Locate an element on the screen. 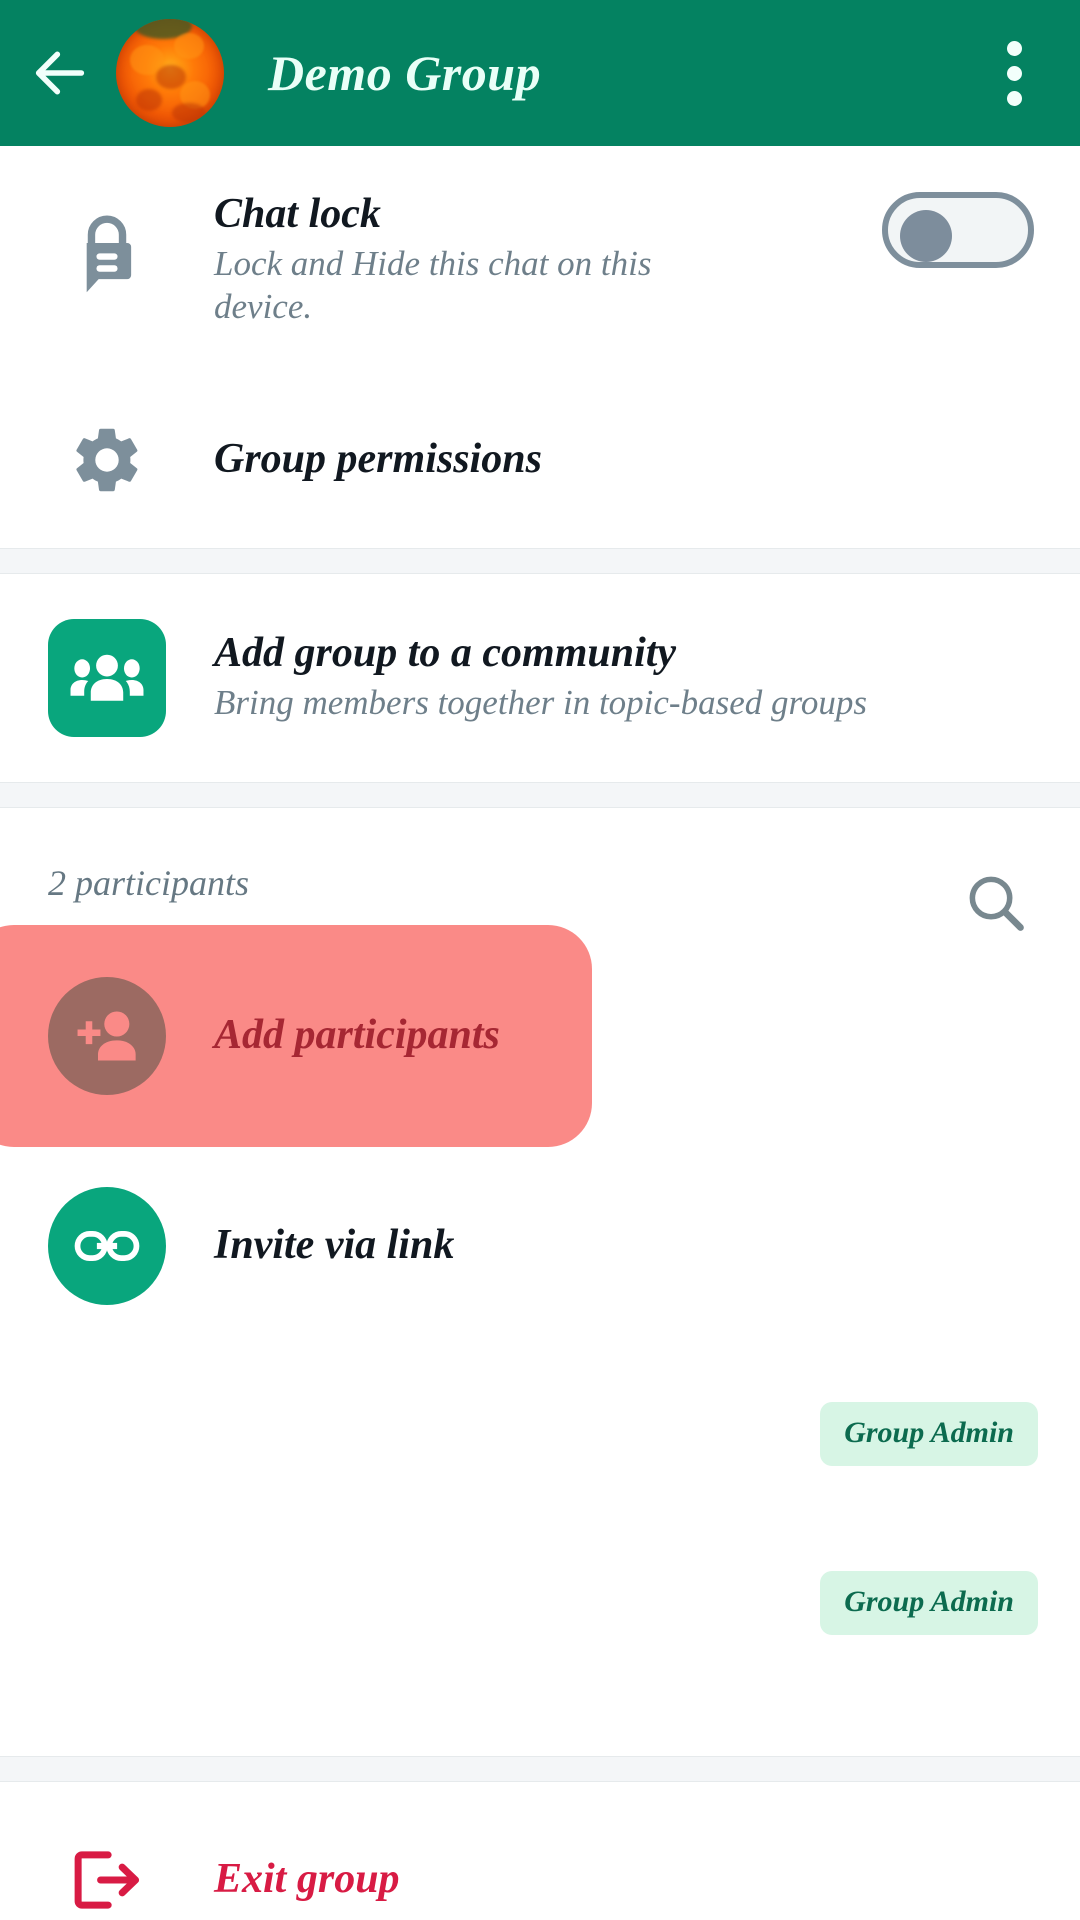 The image size is (1080, 1920). group-permissions-icon-wrap is located at coordinates (107, 460).